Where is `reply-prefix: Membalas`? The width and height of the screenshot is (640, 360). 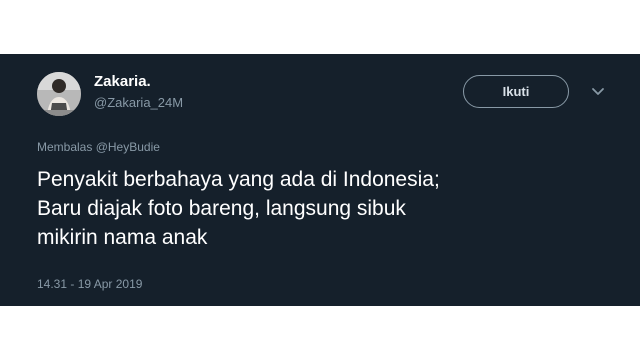
reply-prefix: Membalas is located at coordinates (65, 147).